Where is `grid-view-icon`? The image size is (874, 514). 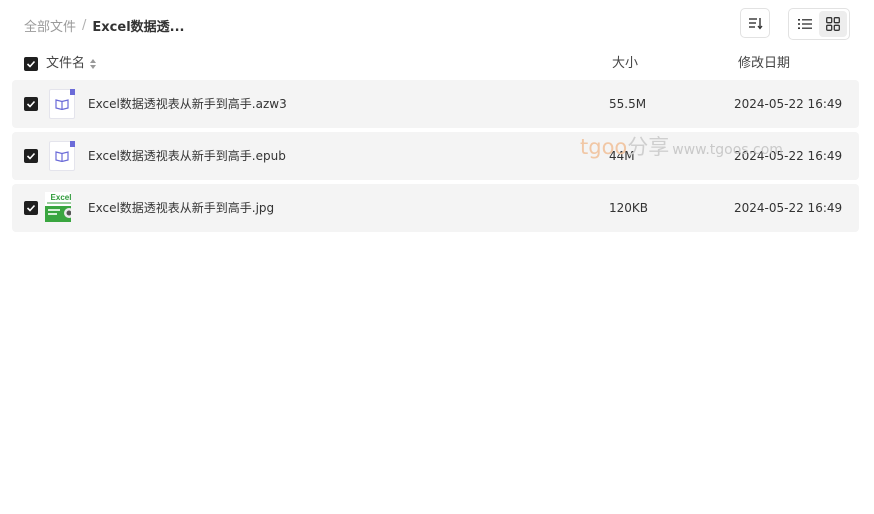 grid-view-icon is located at coordinates (833, 24).